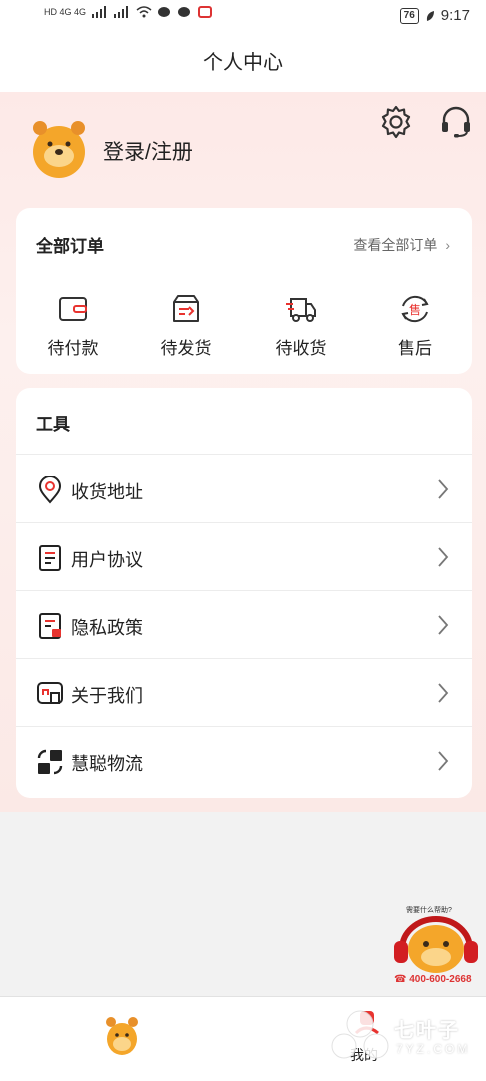 Image resolution: width=486 pixels, height=1081 pixels. Describe the element at coordinates (244, 760) in the screenshot. I see `tool-row-logistics: 慧聪物流` at that location.